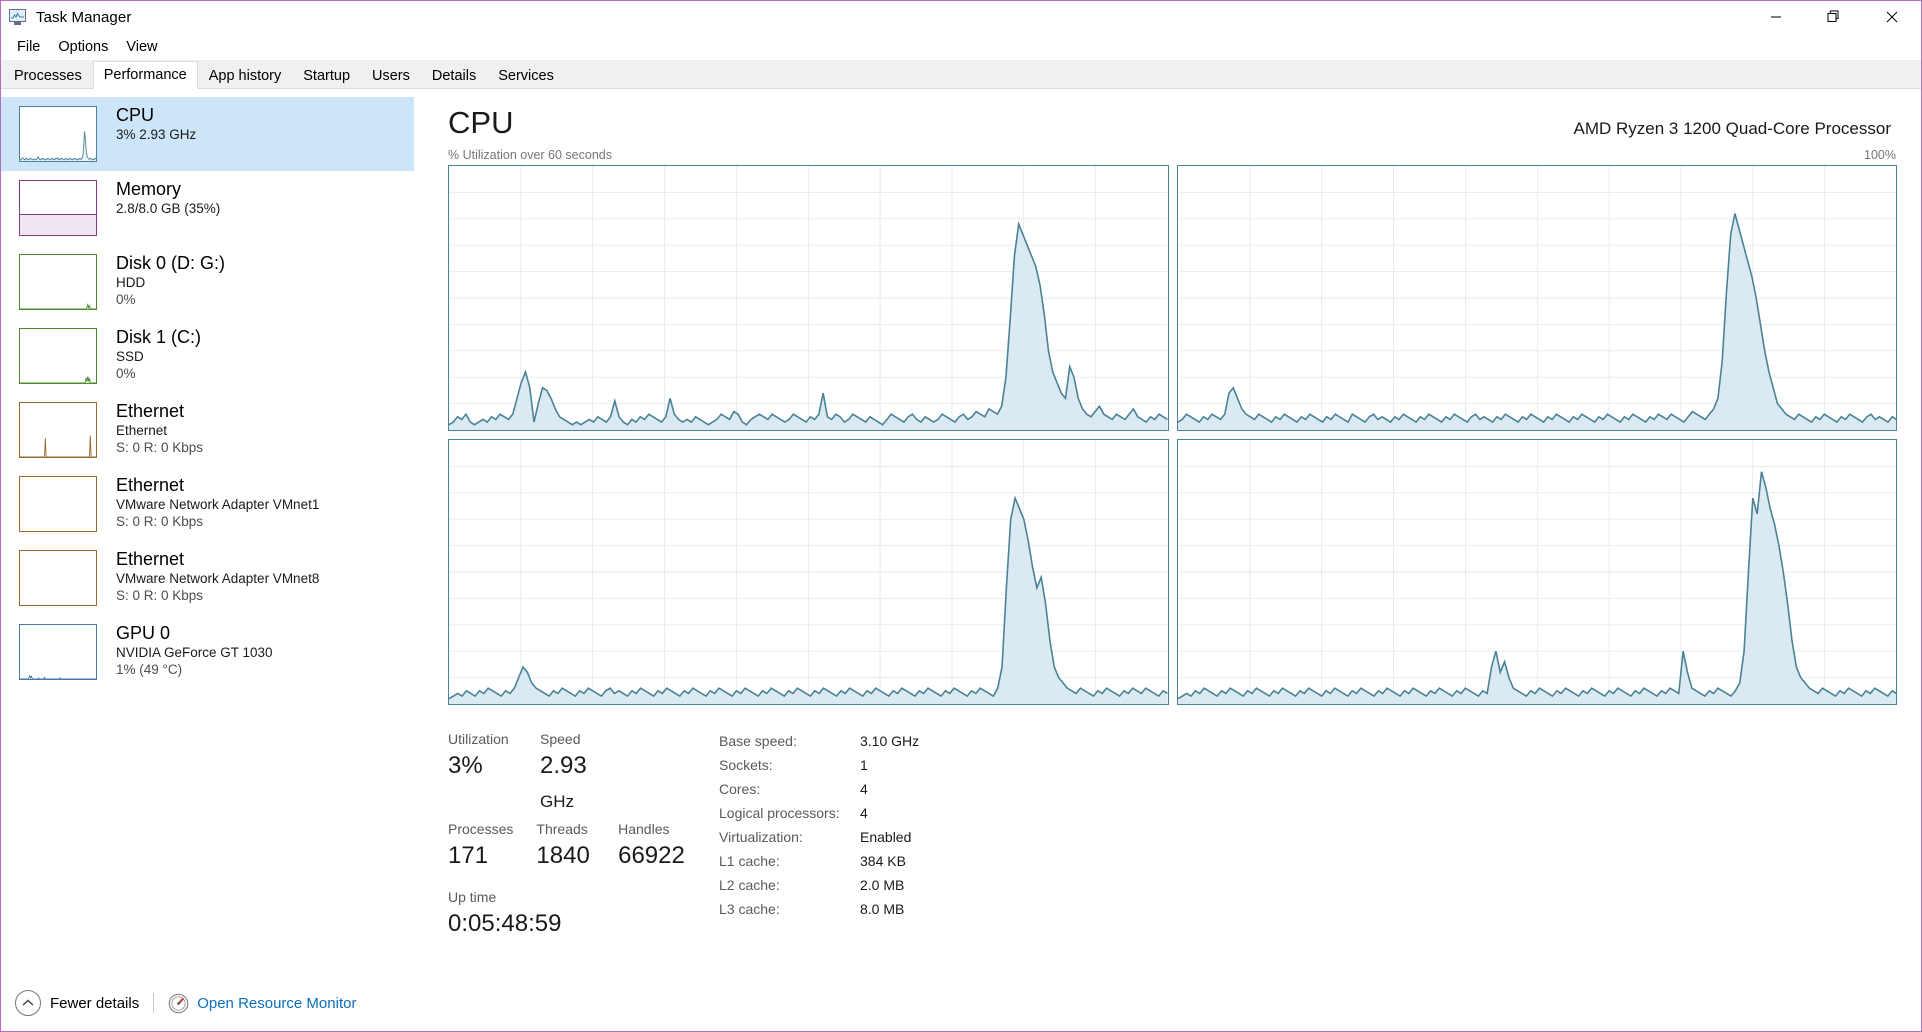 The width and height of the screenshot is (1922, 1032). I want to click on tab-startup: Startup, so click(327, 75).